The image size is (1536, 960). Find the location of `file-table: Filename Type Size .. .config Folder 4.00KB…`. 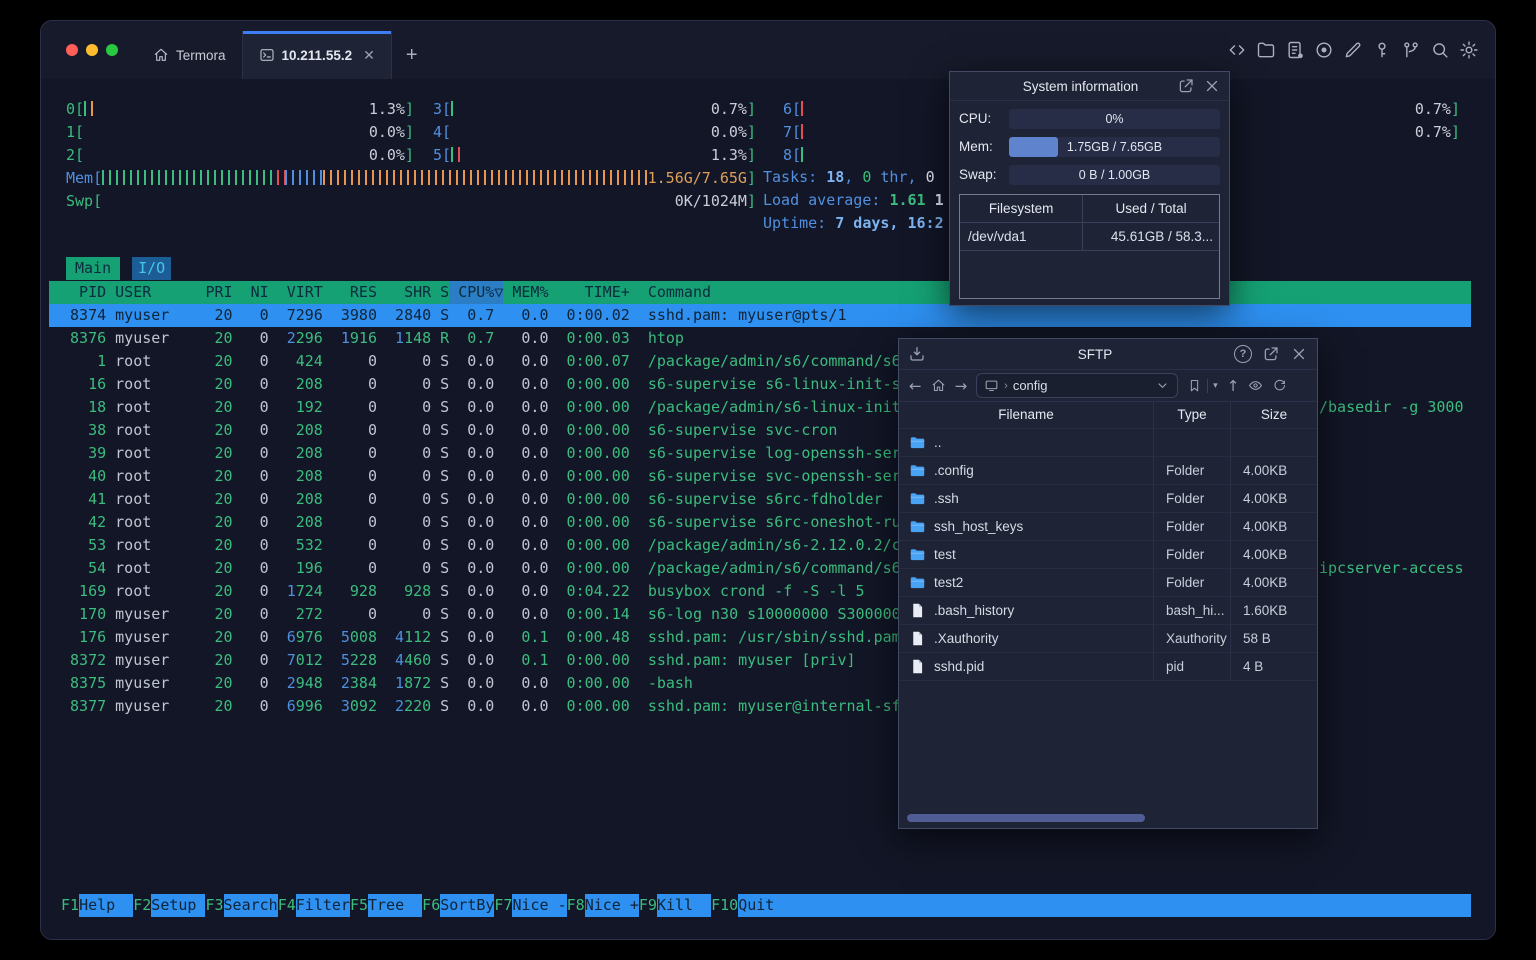

file-table: Filename Type Size .. .config Folder 4.00KB… is located at coordinates (1108, 603).